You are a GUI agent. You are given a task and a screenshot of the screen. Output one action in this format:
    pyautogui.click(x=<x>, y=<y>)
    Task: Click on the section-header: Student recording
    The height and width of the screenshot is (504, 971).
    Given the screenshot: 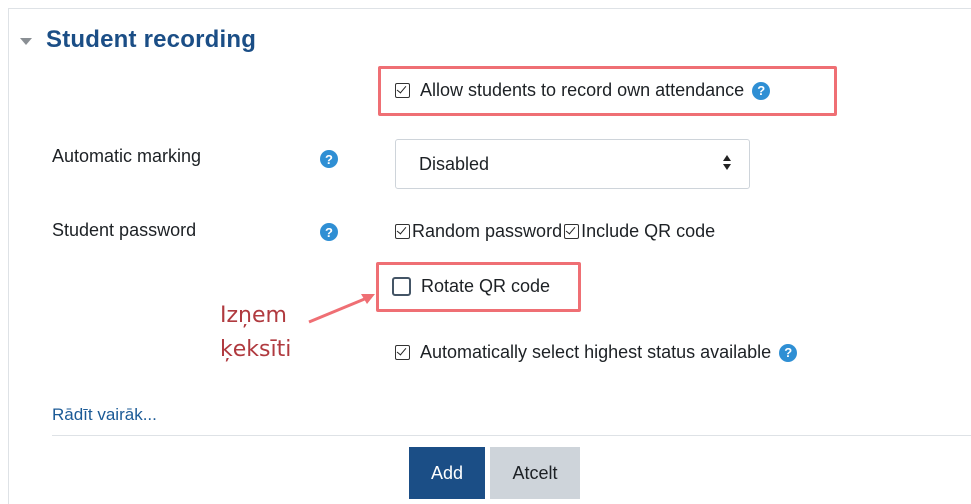 What is the action you would take?
    pyautogui.click(x=138, y=40)
    